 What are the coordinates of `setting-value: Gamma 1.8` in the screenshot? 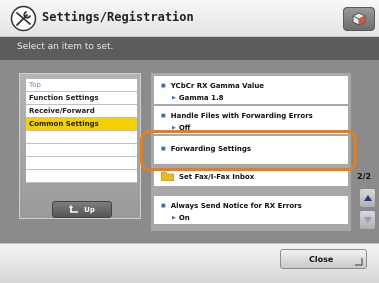 It's located at (198, 98).